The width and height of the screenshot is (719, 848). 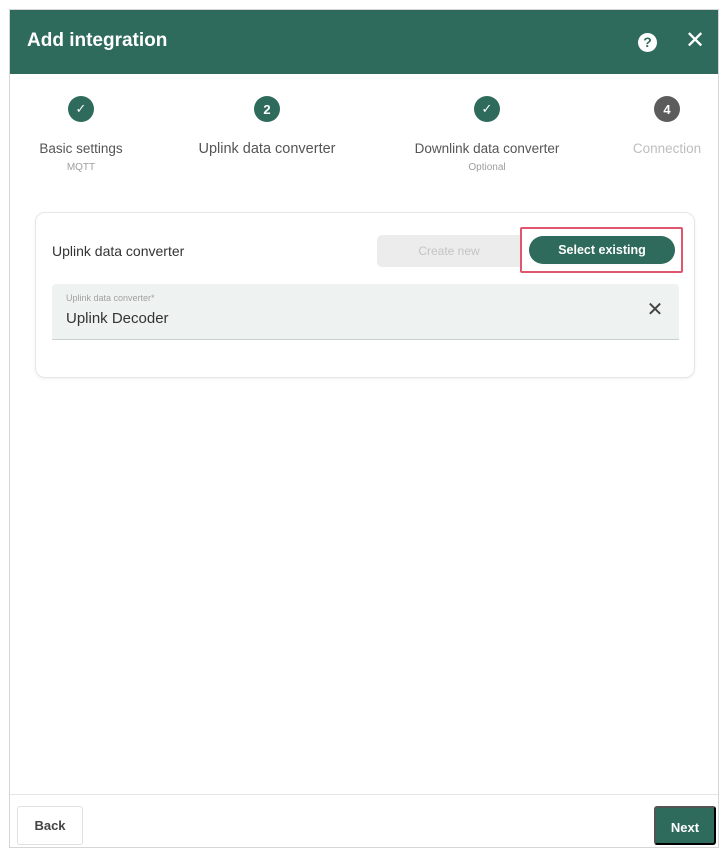 What do you see at coordinates (267, 109) in the screenshot?
I see `step-number-badge: 2` at bounding box center [267, 109].